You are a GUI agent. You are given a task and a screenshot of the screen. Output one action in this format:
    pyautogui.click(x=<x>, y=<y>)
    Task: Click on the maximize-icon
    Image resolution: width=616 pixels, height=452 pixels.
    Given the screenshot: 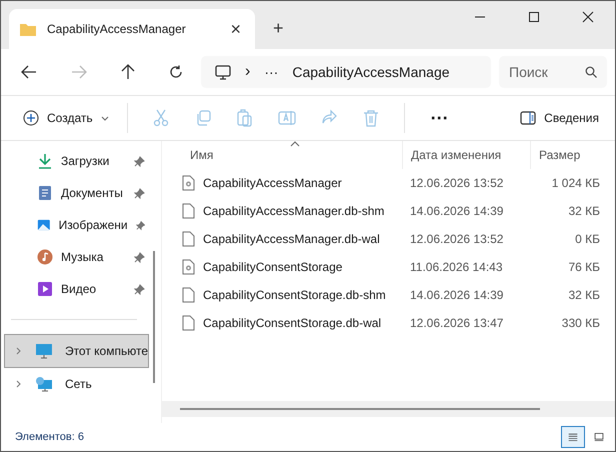 What is the action you would take?
    pyautogui.click(x=534, y=17)
    